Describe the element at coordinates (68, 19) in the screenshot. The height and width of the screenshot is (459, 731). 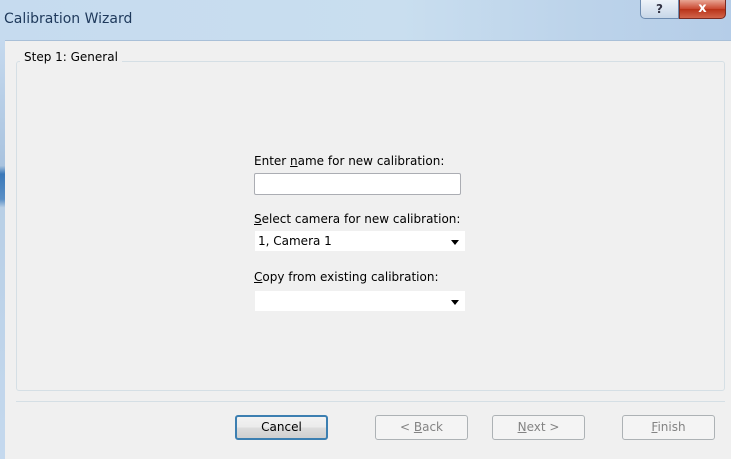
I see `window-title: Calibration Wizard` at that location.